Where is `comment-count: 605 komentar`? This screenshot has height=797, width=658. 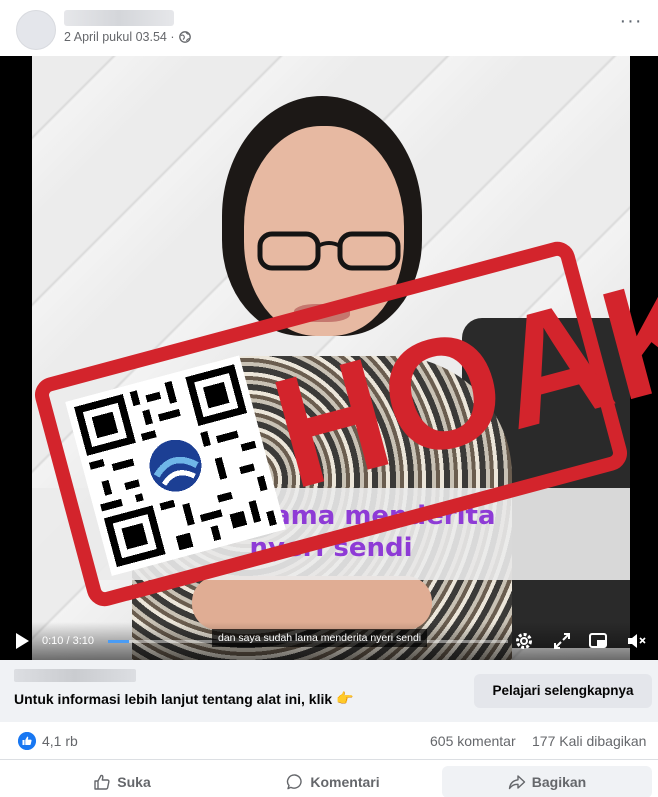
comment-count: 605 komentar is located at coordinates (473, 741).